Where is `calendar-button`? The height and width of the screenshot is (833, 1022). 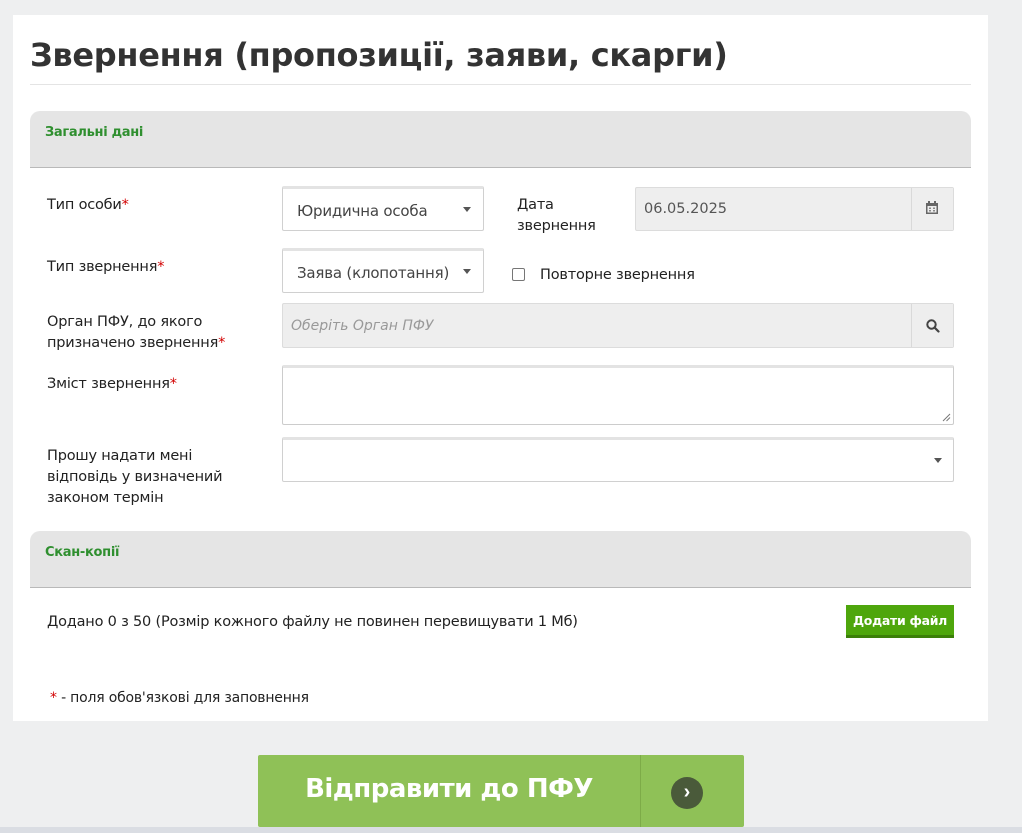 calendar-button is located at coordinates (932, 209).